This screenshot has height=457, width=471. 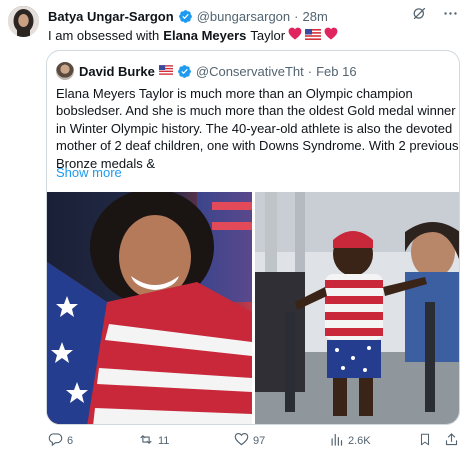 I want to click on tweet-header: Batya Ungar-Sargon @bungarsargon · 28m, so click(x=253, y=16).